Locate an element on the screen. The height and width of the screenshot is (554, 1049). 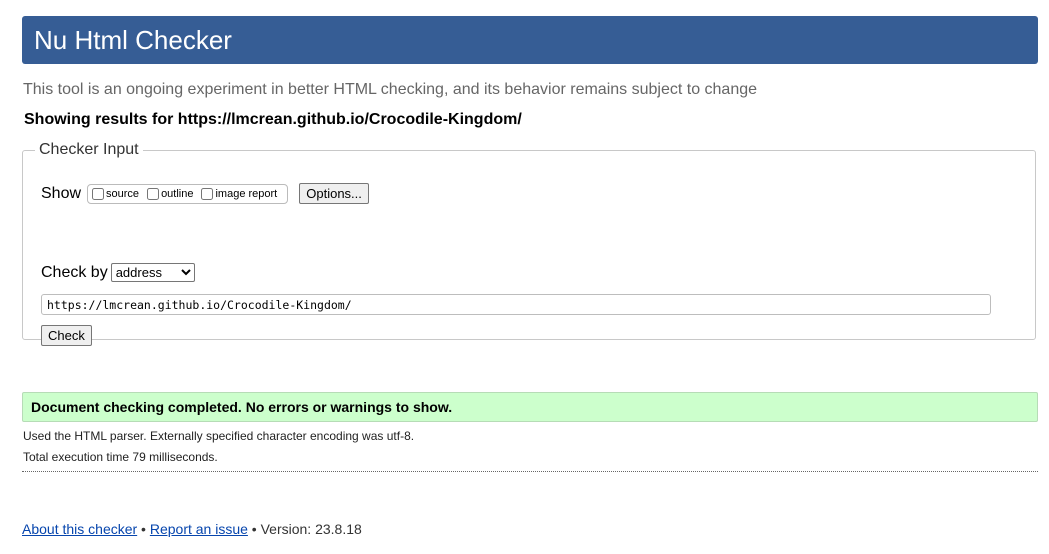
show-source-option: source is located at coordinates (115, 193).